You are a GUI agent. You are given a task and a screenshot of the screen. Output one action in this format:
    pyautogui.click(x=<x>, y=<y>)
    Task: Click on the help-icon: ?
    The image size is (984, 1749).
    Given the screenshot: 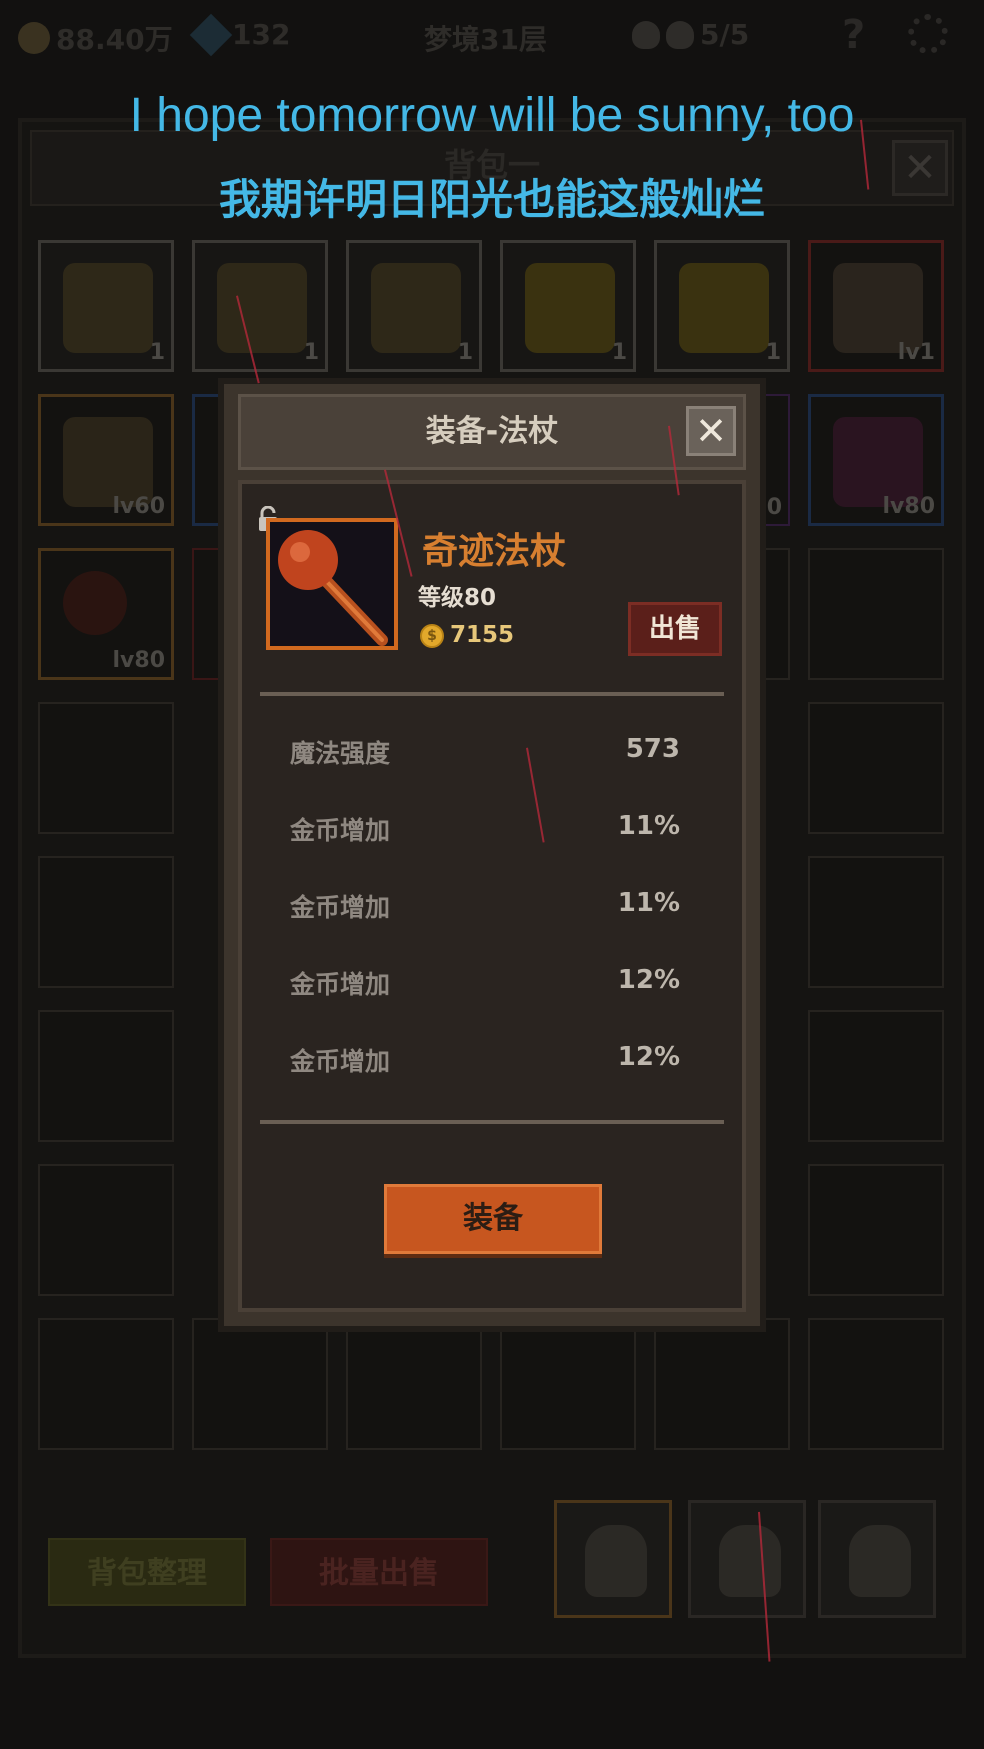 What is the action you would take?
    pyautogui.click(x=853, y=35)
    